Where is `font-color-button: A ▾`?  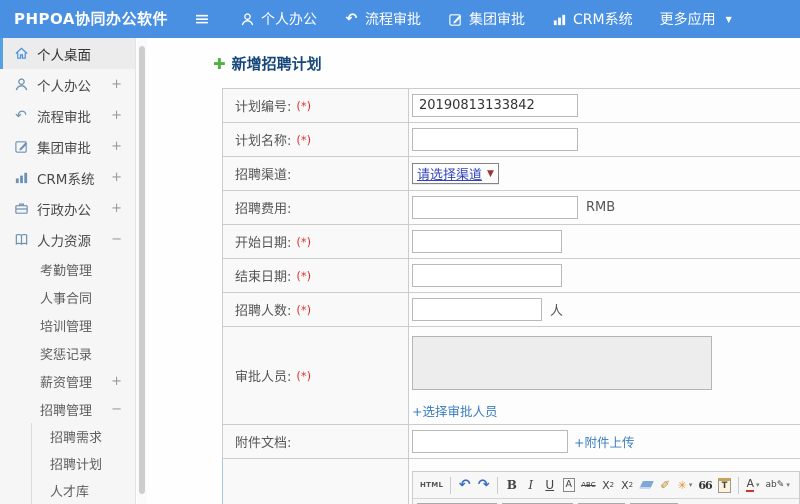
font-color-button: A ▾ is located at coordinates (752, 485).